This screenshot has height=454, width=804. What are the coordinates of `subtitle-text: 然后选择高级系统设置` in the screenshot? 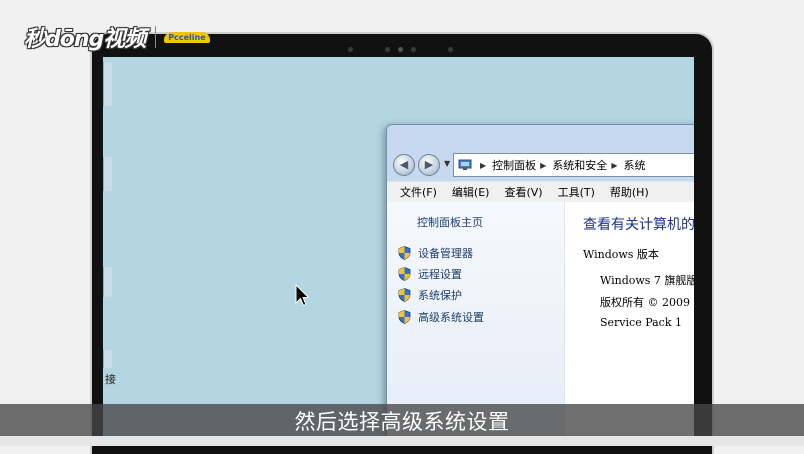 It's located at (402, 422).